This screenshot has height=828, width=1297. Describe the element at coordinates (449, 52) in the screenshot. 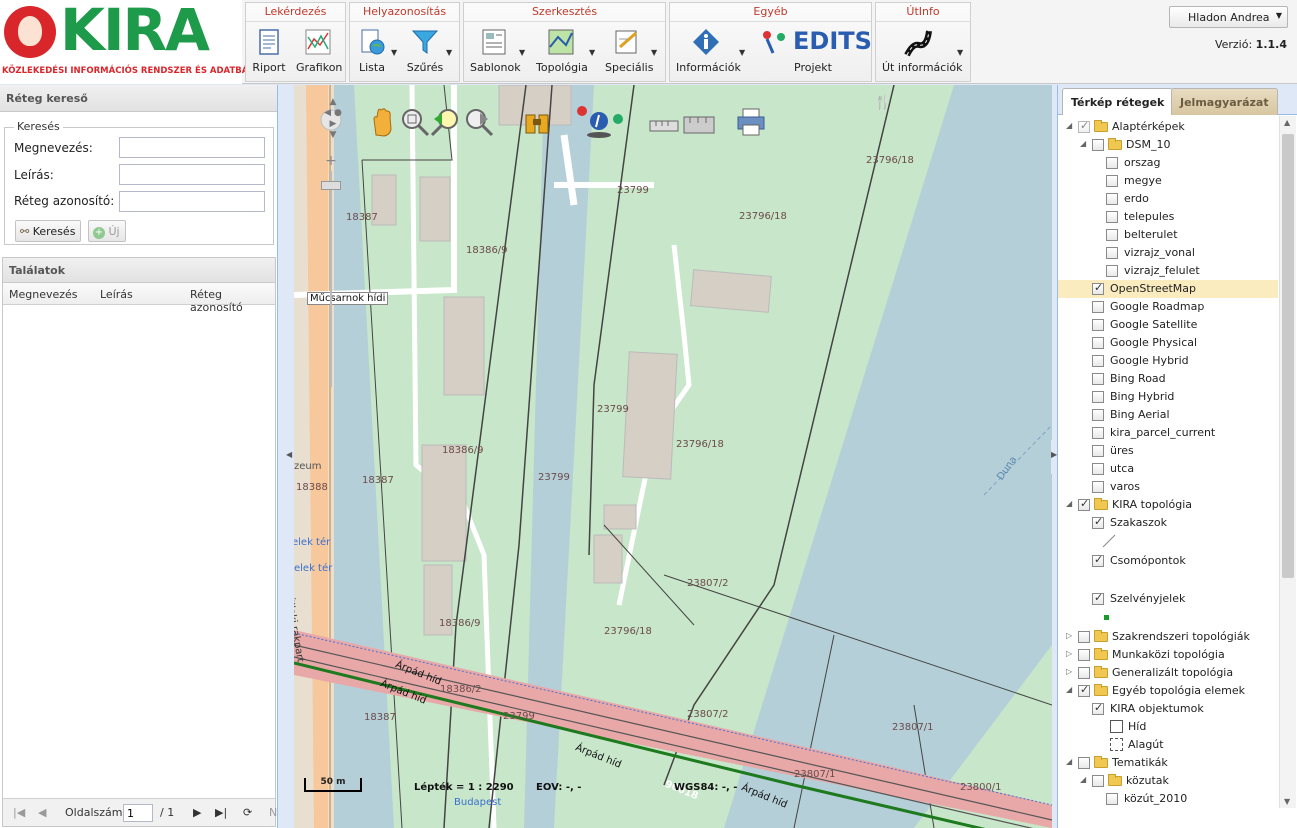

I see `szures-dropdown-icon: ▼` at that location.